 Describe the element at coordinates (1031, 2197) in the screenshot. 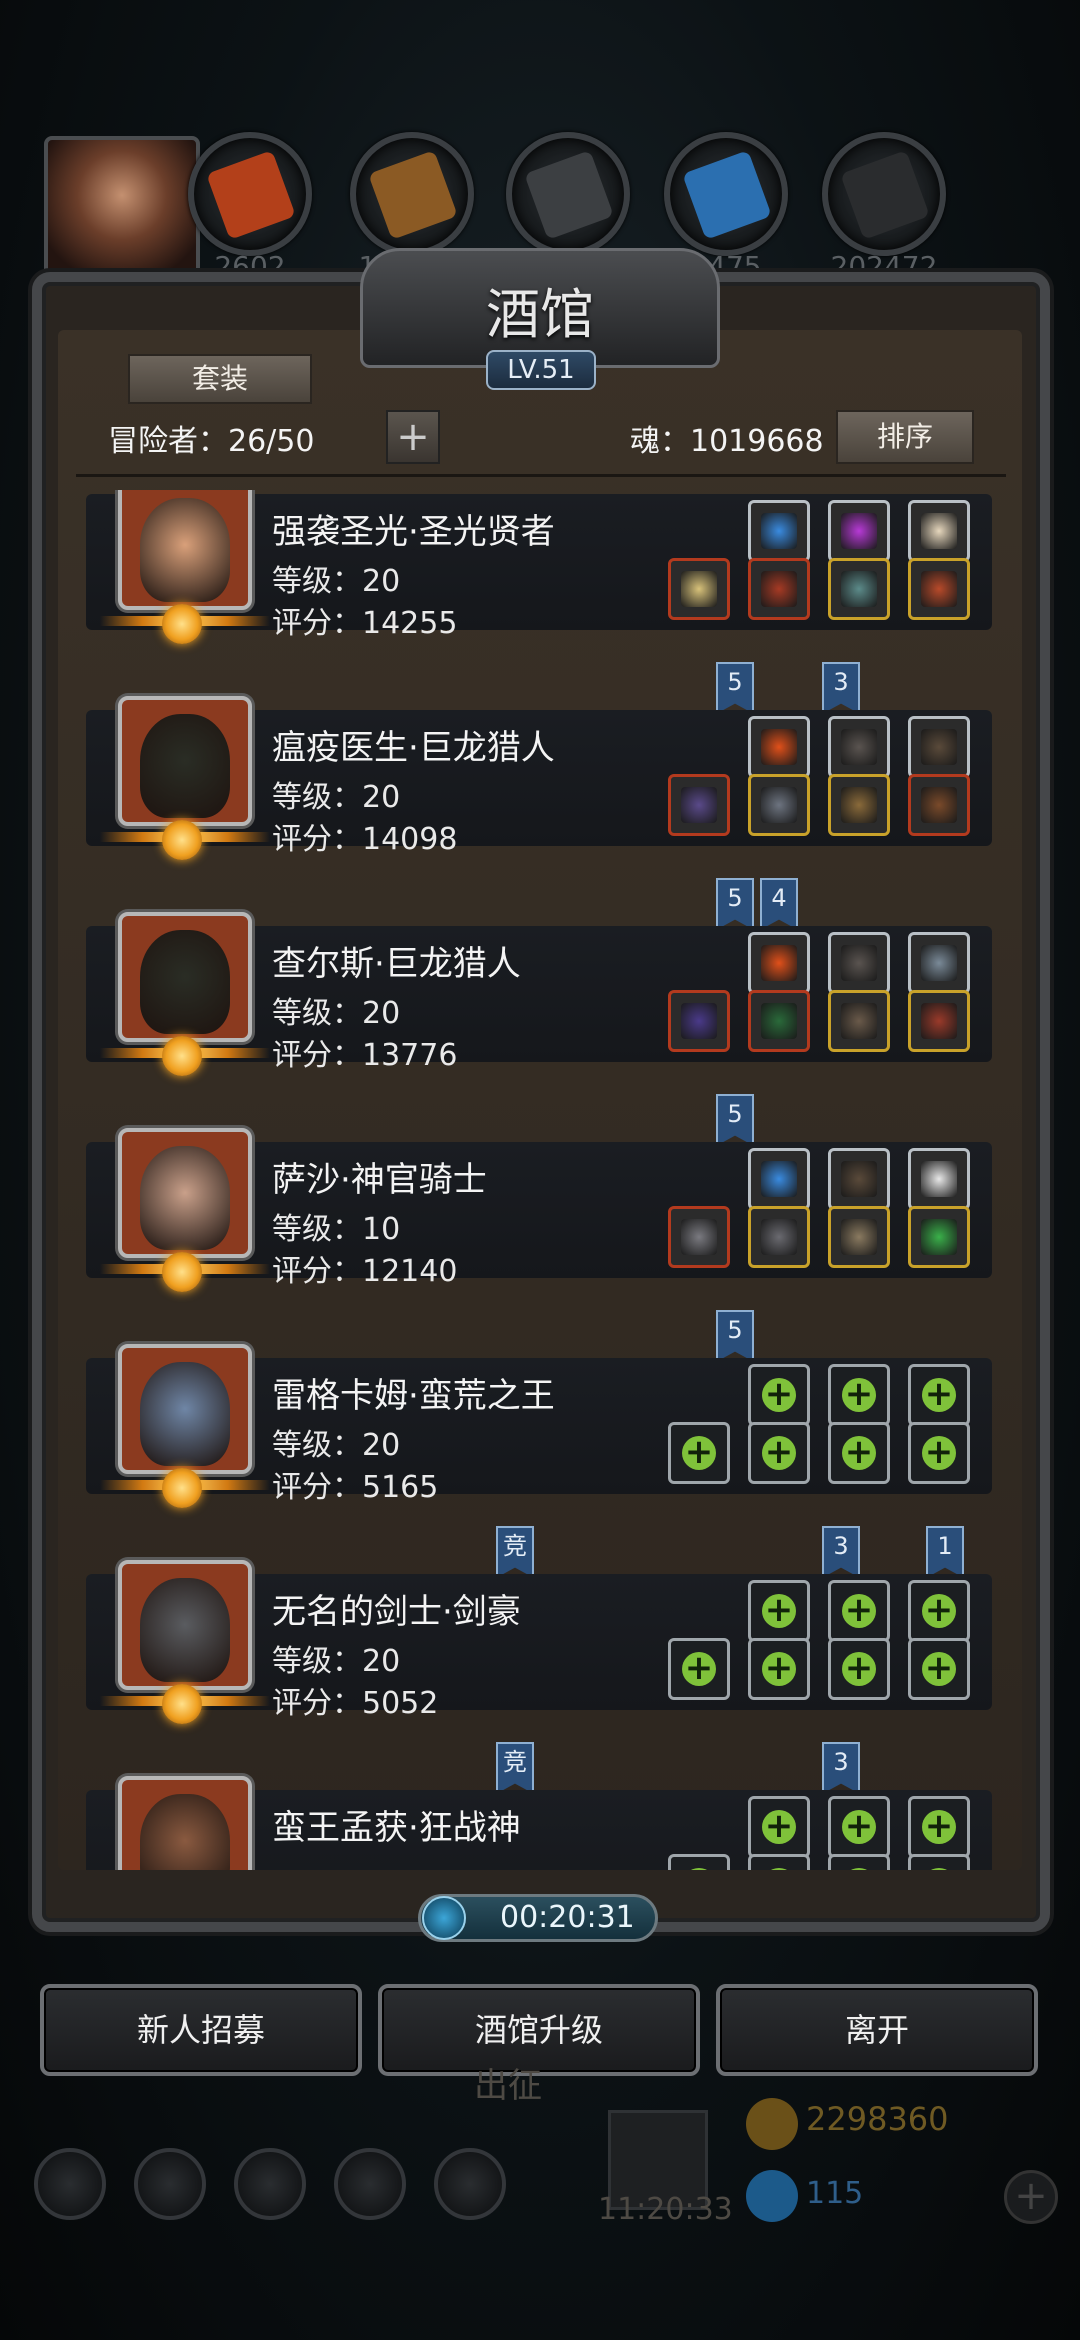

I see `add-gem-icon: +` at that location.